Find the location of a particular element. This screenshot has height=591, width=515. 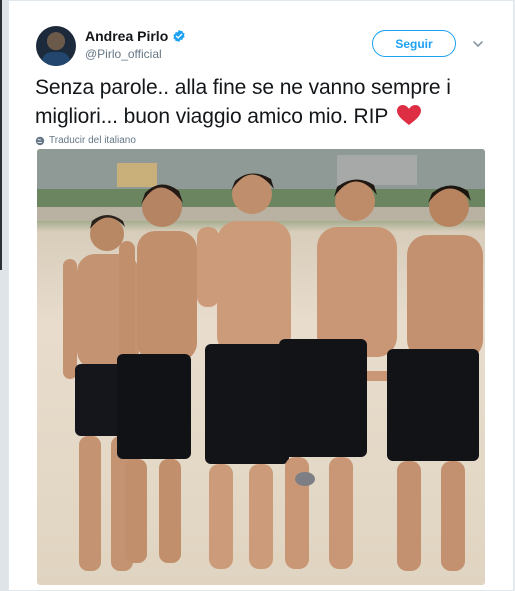

display-name: Andrea Pirlo is located at coordinates (126, 36).